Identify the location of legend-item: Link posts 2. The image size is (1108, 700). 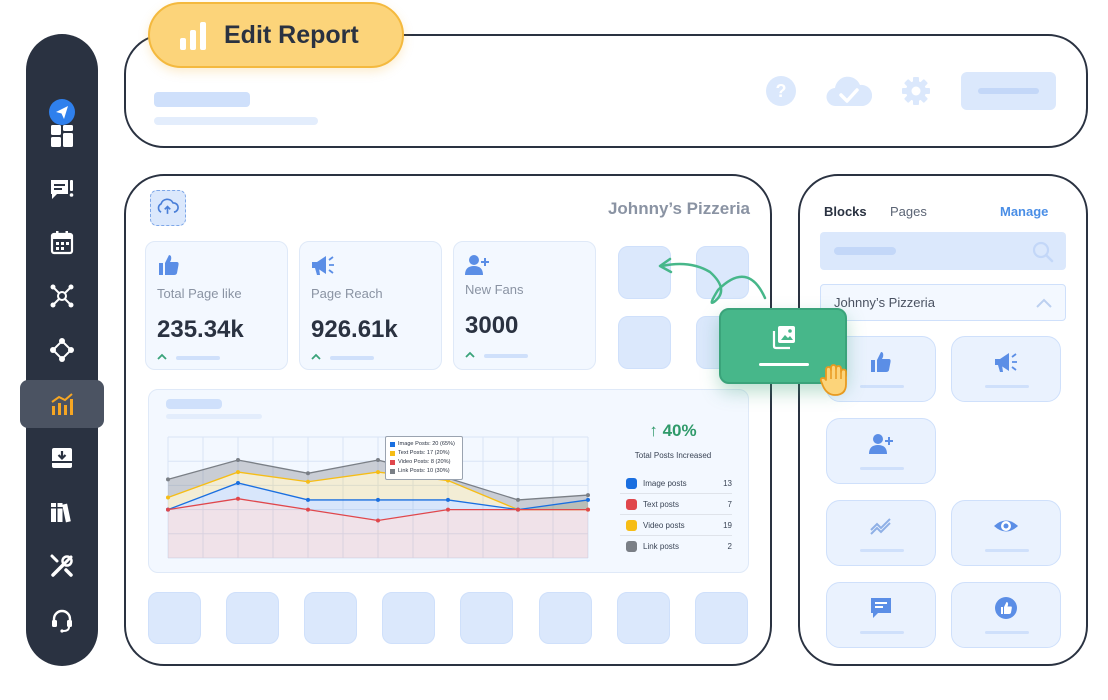
(679, 546).